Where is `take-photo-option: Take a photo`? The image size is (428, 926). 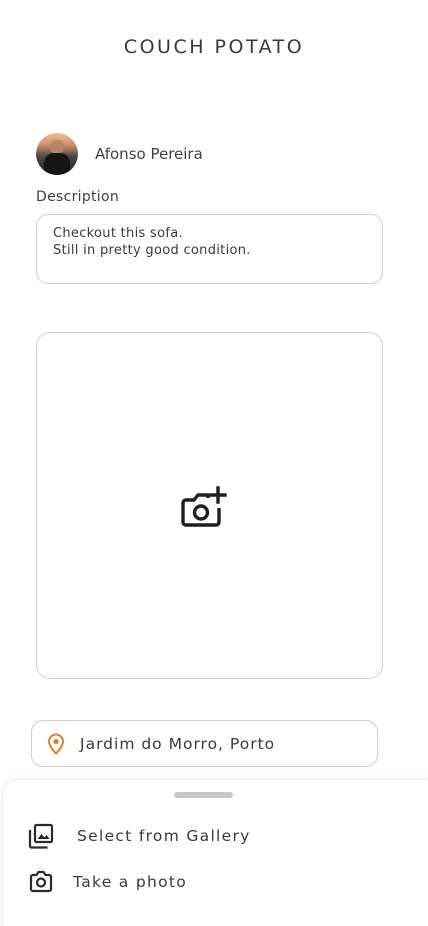
take-photo-option: Take a photo is located at coordinates (107, 882).